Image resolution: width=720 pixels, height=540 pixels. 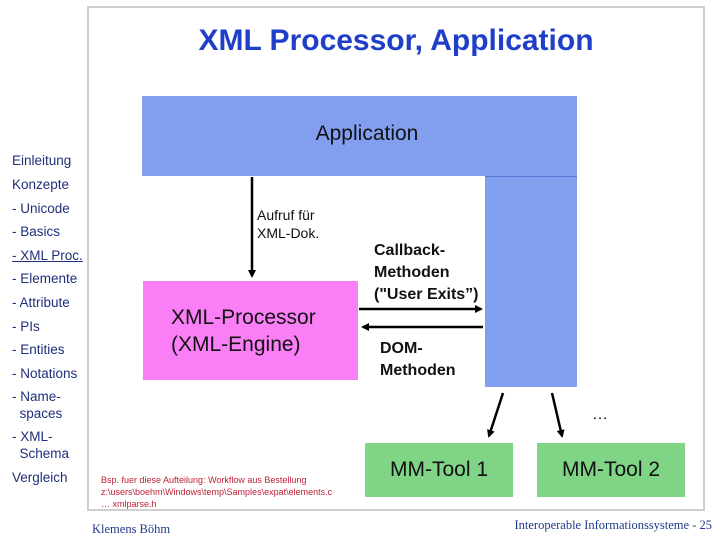 What do you see at coordinates (426, 272) in the screenshot?
I see `callback-label: Callback- Methoden ("User Exits”)` at bounding box center [426, 272].